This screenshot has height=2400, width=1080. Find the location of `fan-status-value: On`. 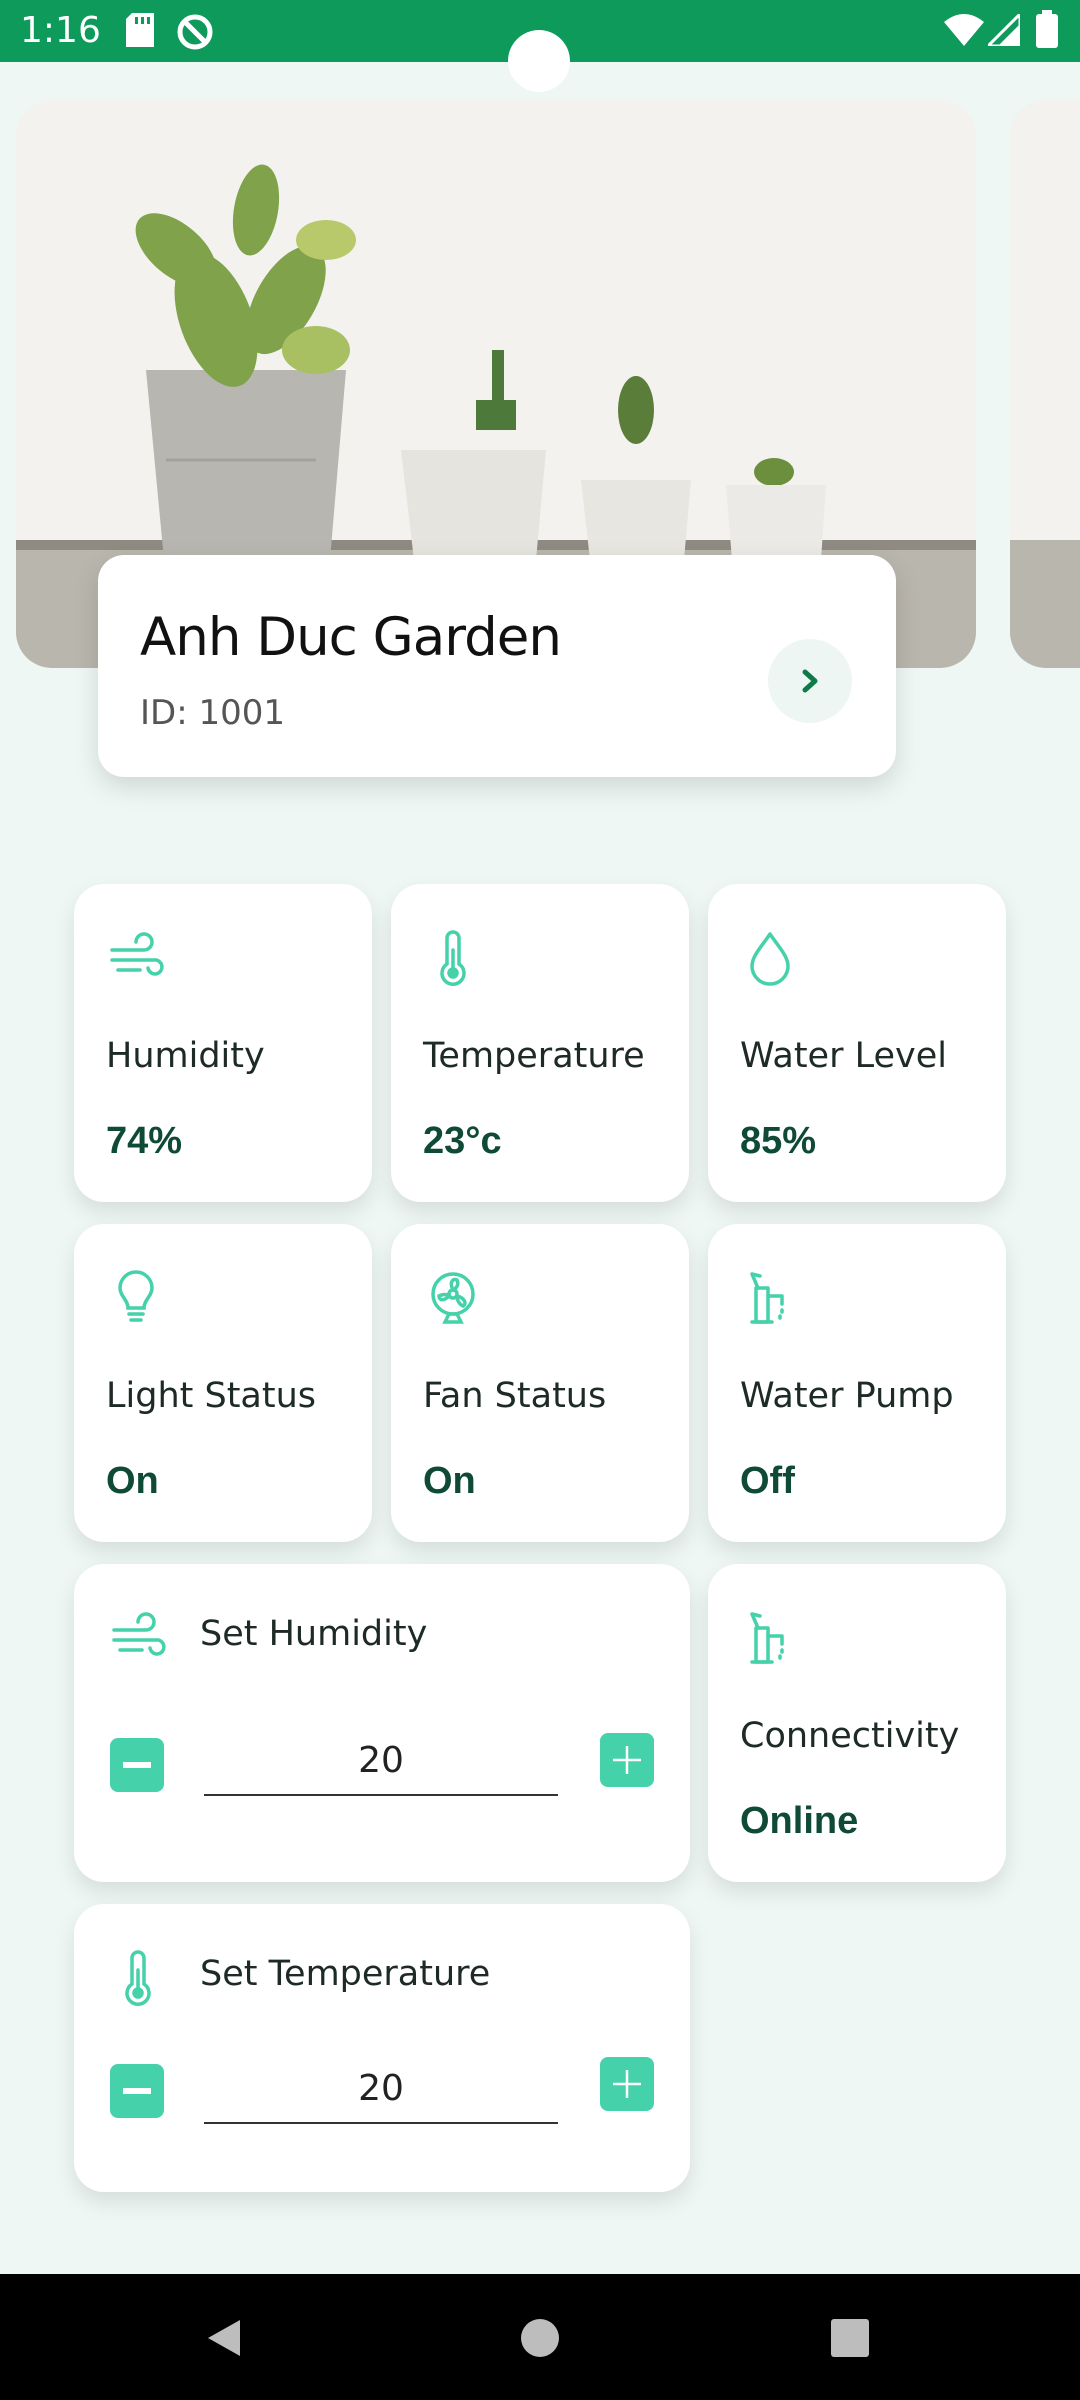

fan-status-value: On is located at coordinates (449, 1481).